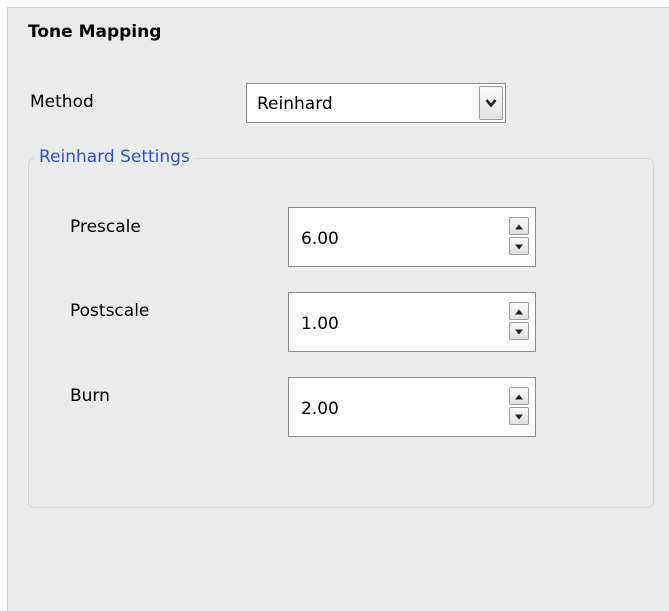  I want to click on prescale-label: Prescale, so click(105, 227).